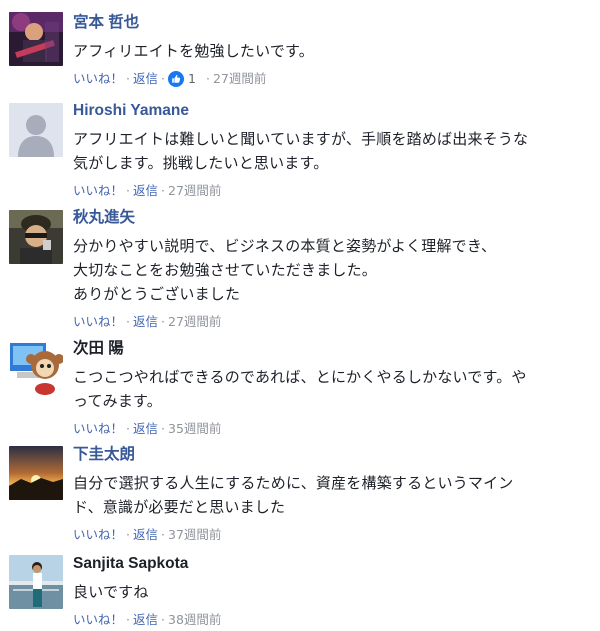 This screenshot has width=600, height=631. I want to click on comment-actions: いいね！ · 返信 · 1 · 27週間前, so click(316, 79).